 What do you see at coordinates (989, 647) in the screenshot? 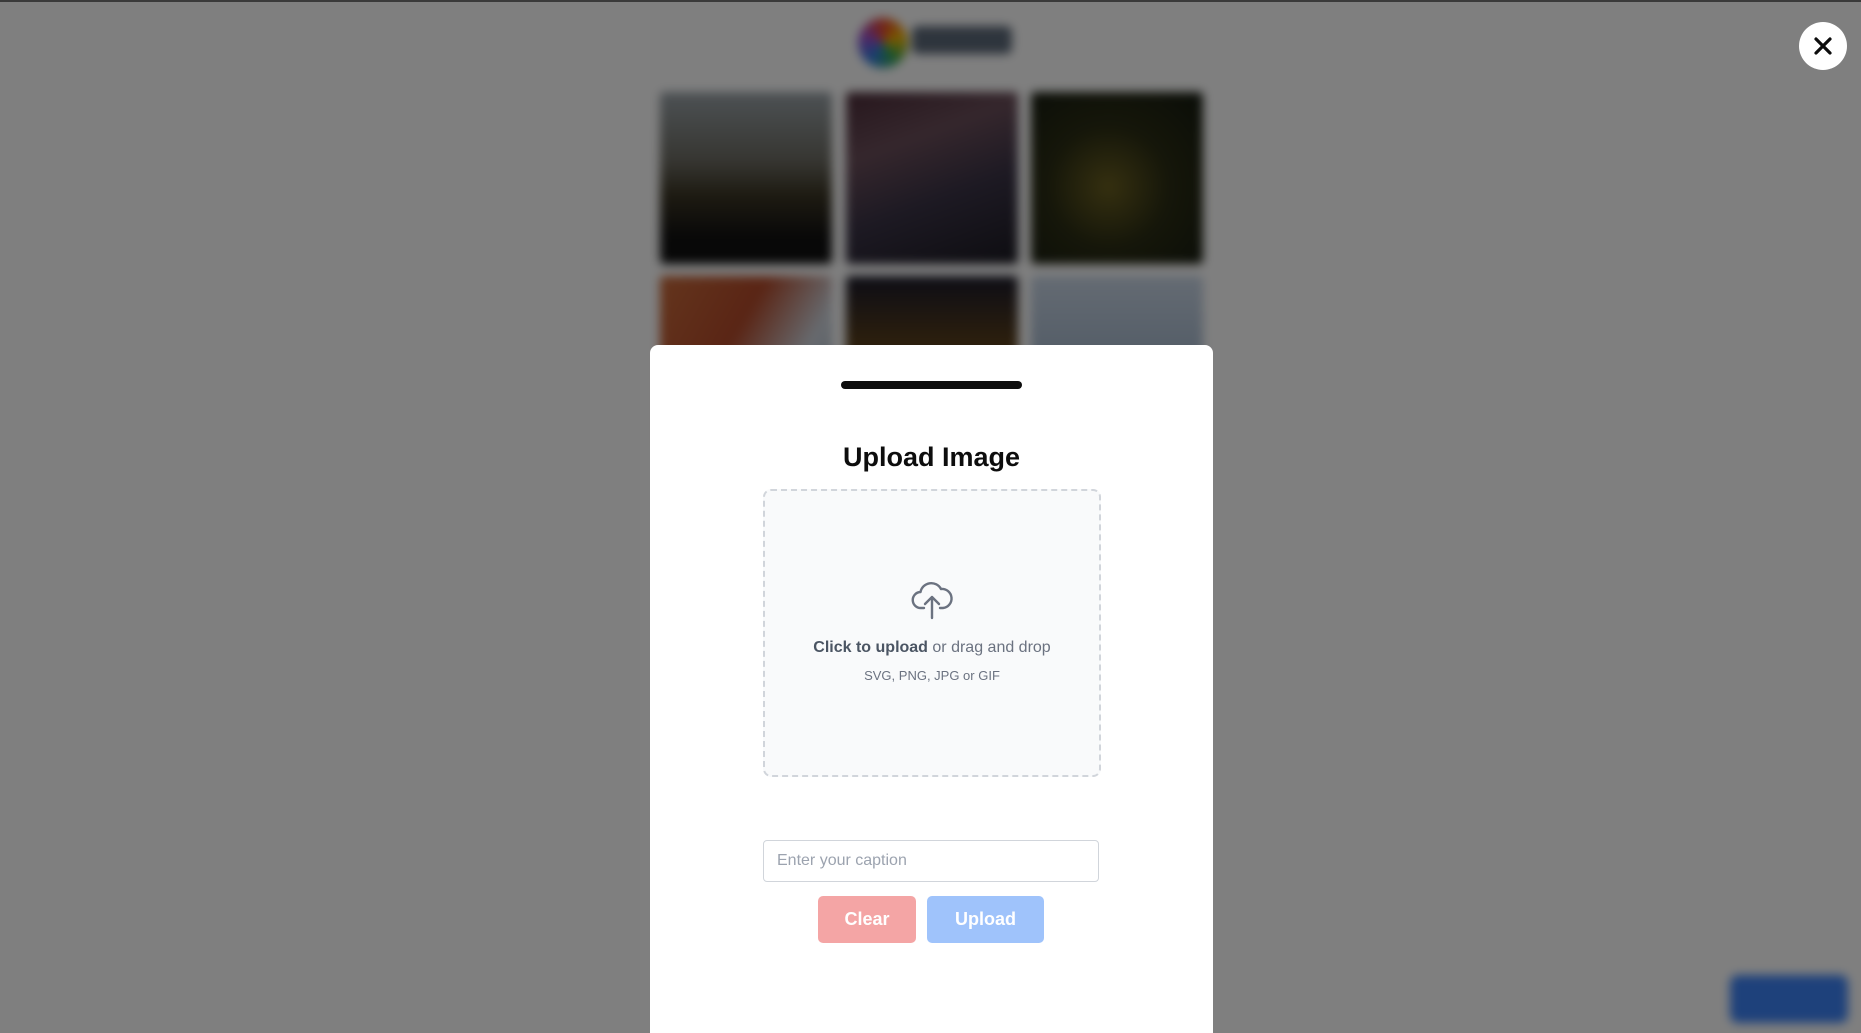
I see `drag-drop-text: or drag and drop` at bounding box center [989, 647].